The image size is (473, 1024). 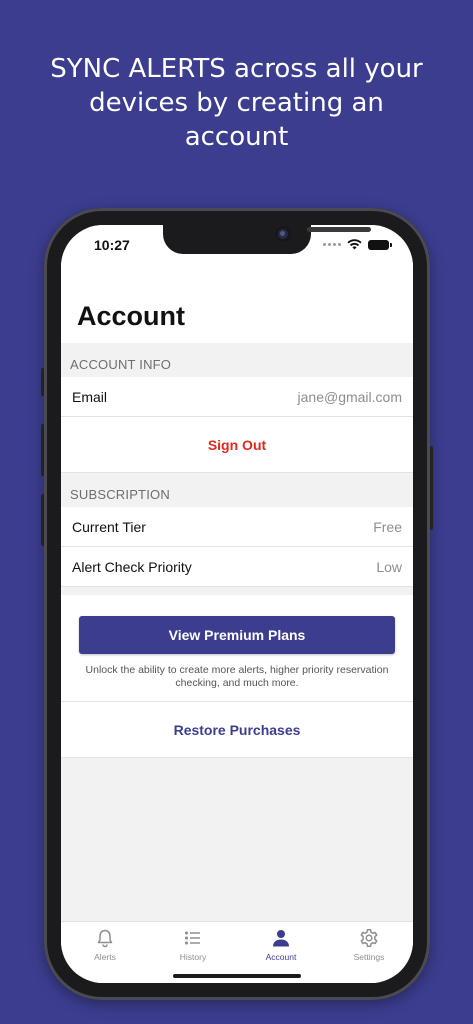 I want to click on section-header-account-info: ACCOUNT INFO, so click(x=237, y=360).